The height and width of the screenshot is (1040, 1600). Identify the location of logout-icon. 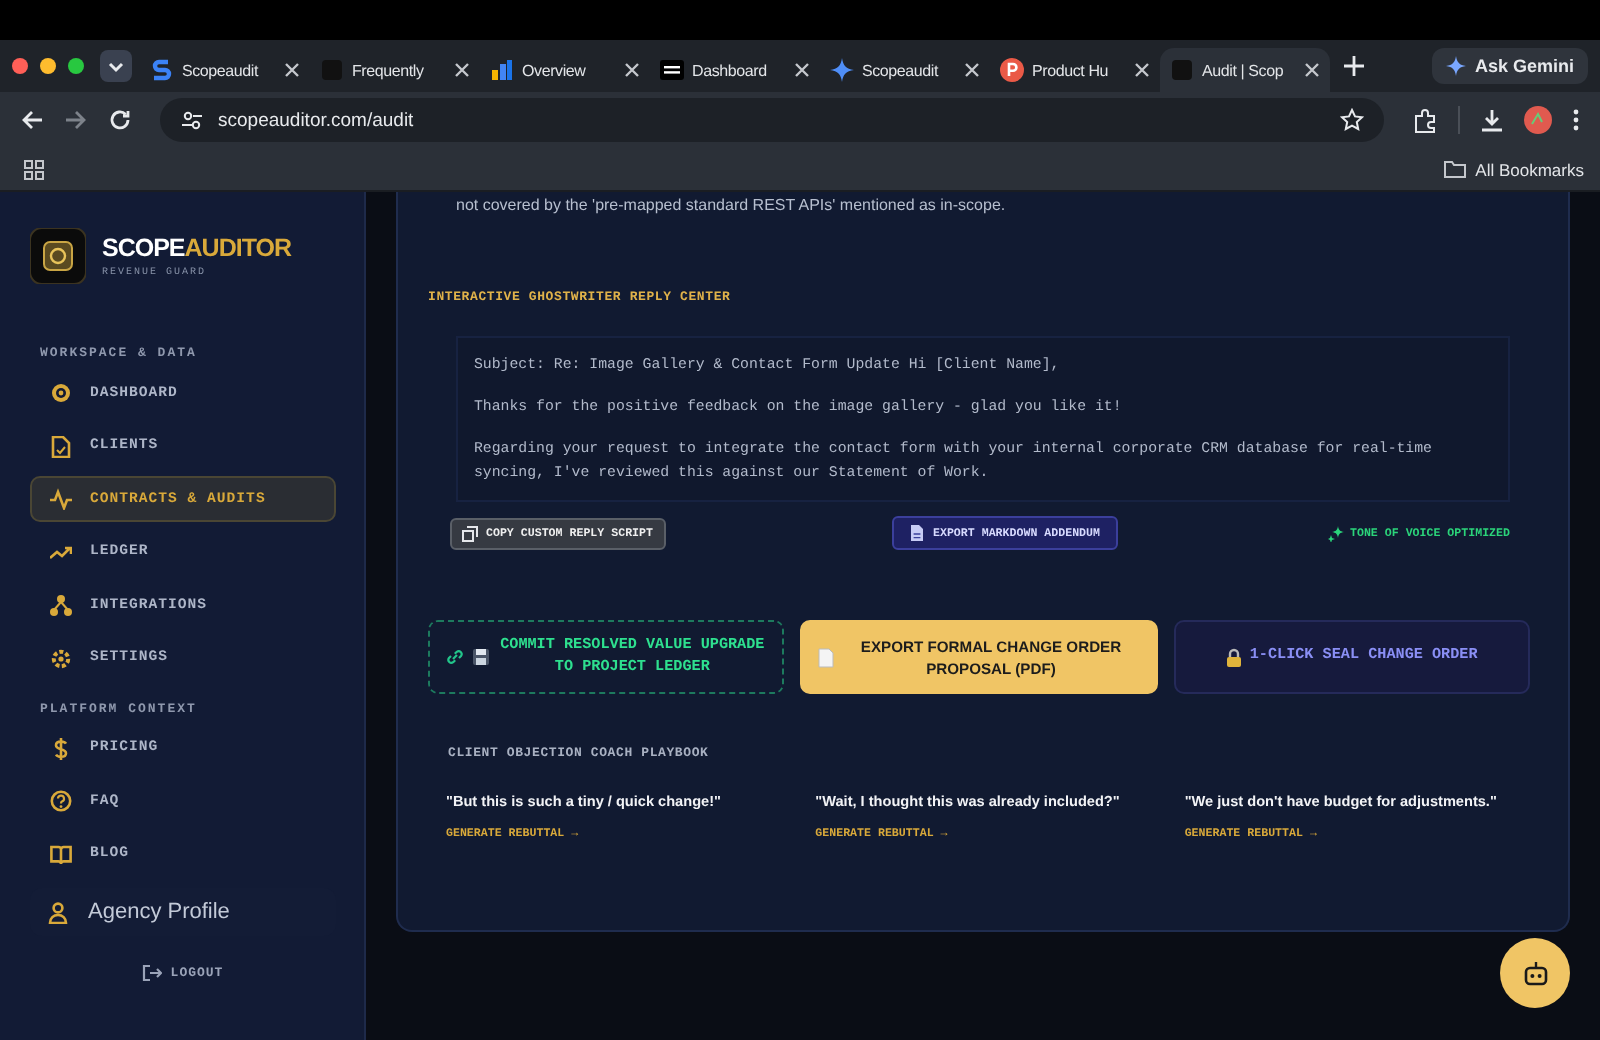
(152, 973).